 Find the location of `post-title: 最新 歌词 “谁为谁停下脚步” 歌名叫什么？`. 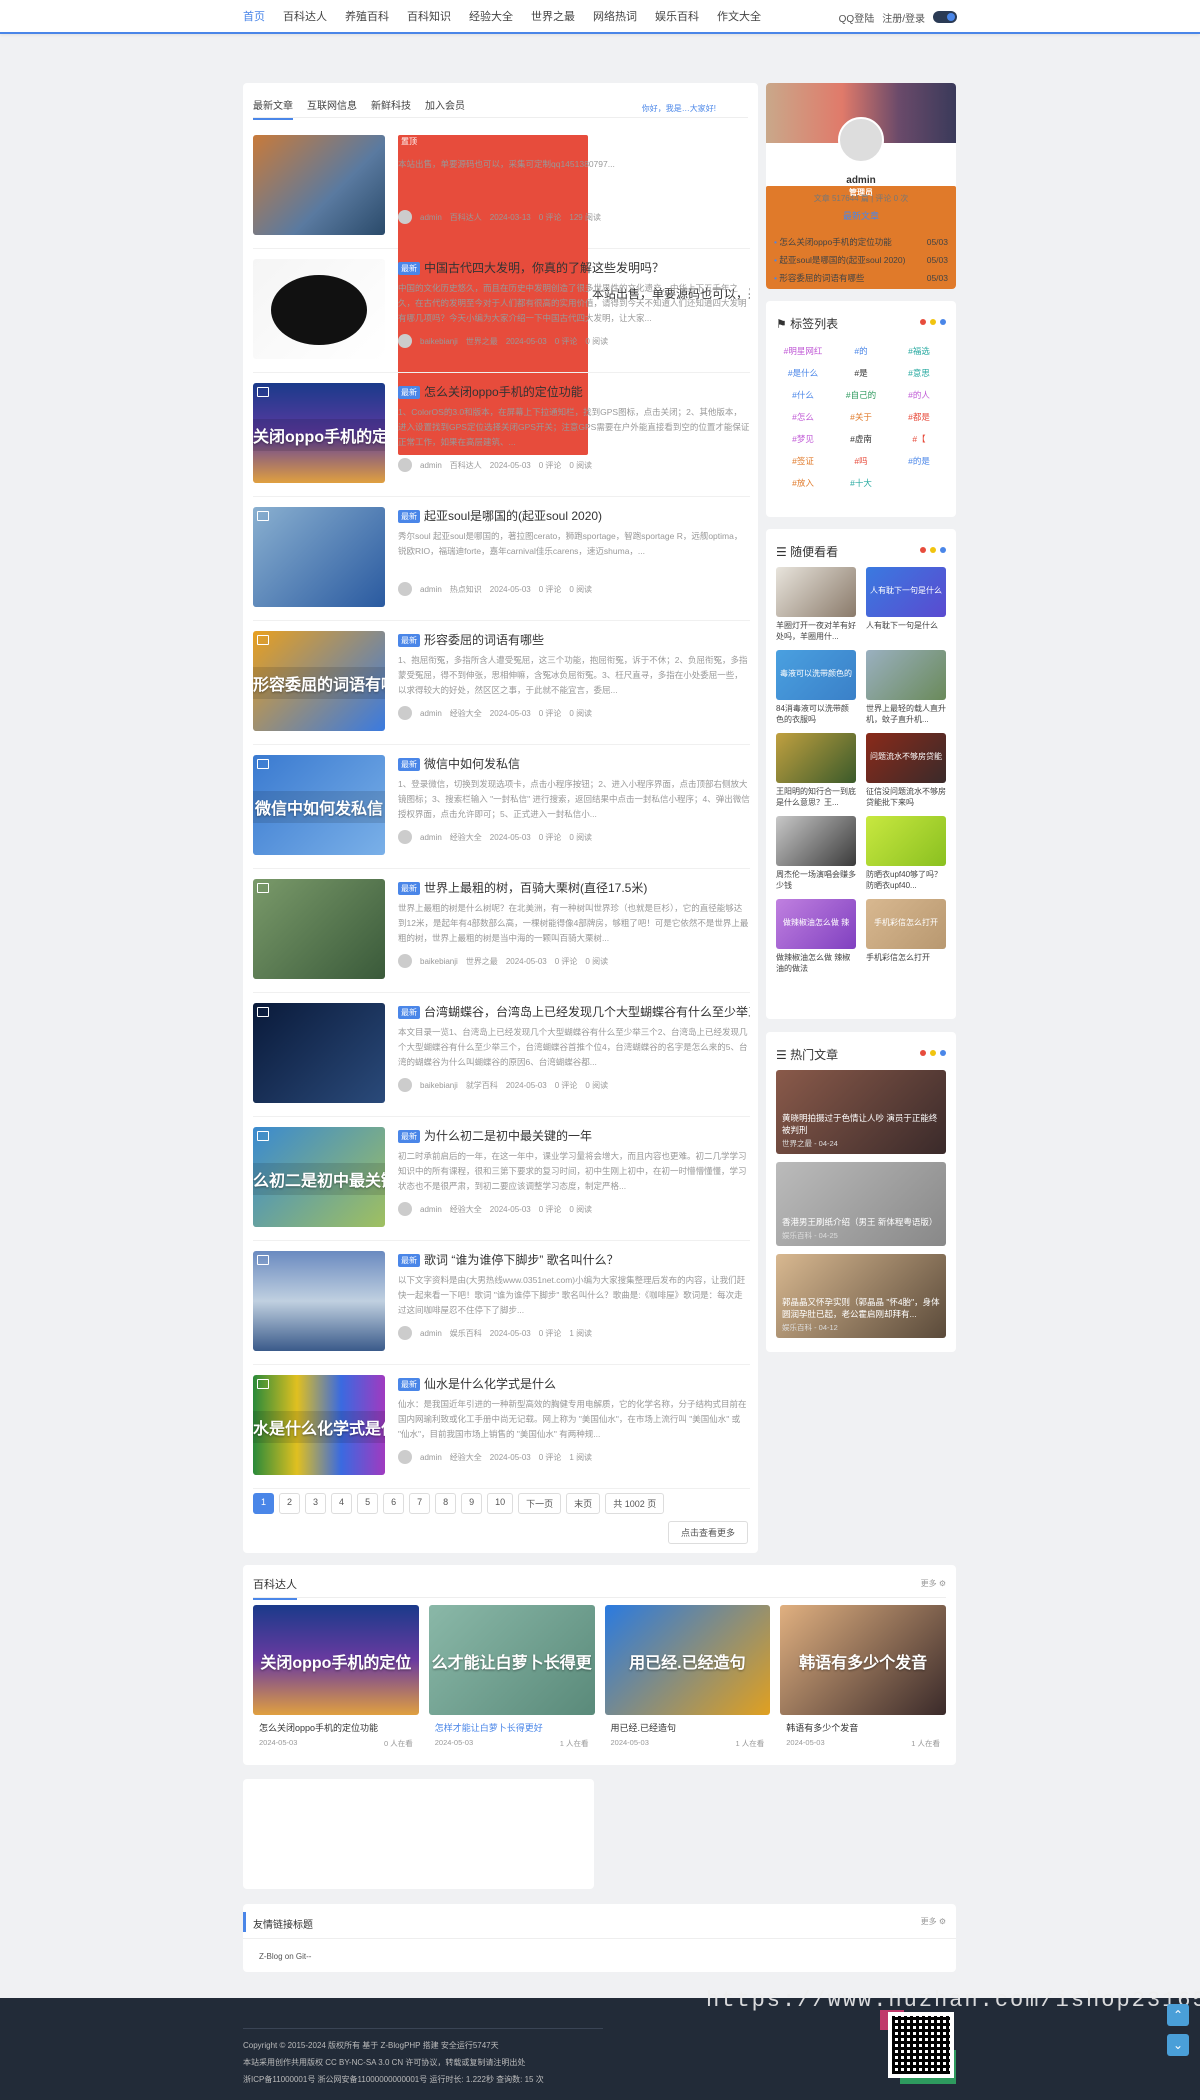

post-title: 最新 歌词 “谁为谁停下脚步” 歌名叫什么？ is located at coordinates (574, 1259).